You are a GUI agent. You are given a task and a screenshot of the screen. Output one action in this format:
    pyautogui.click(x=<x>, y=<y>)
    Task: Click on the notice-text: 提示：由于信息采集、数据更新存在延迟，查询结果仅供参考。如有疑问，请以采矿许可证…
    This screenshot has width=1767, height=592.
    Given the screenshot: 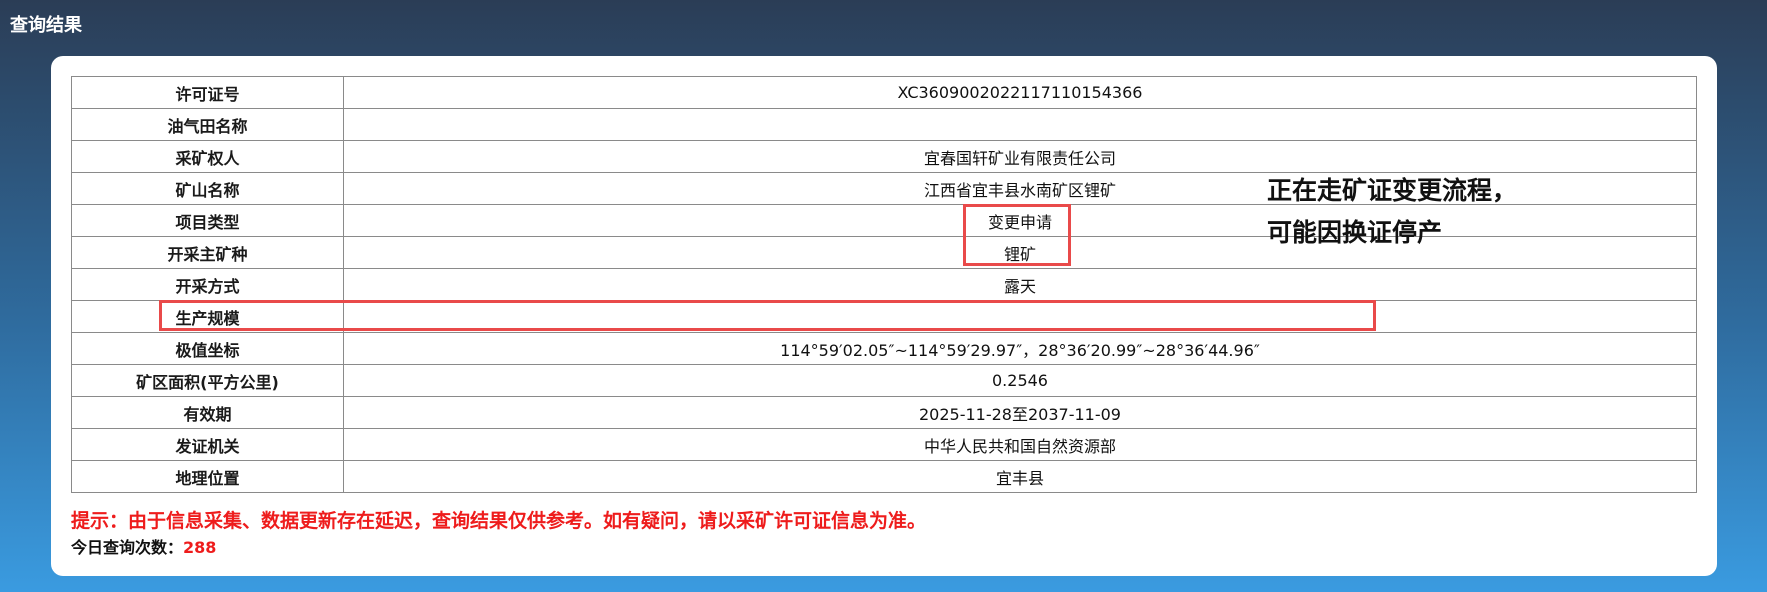 What is the action you would take?
    pyautogui.click(x=499, y=521)
    